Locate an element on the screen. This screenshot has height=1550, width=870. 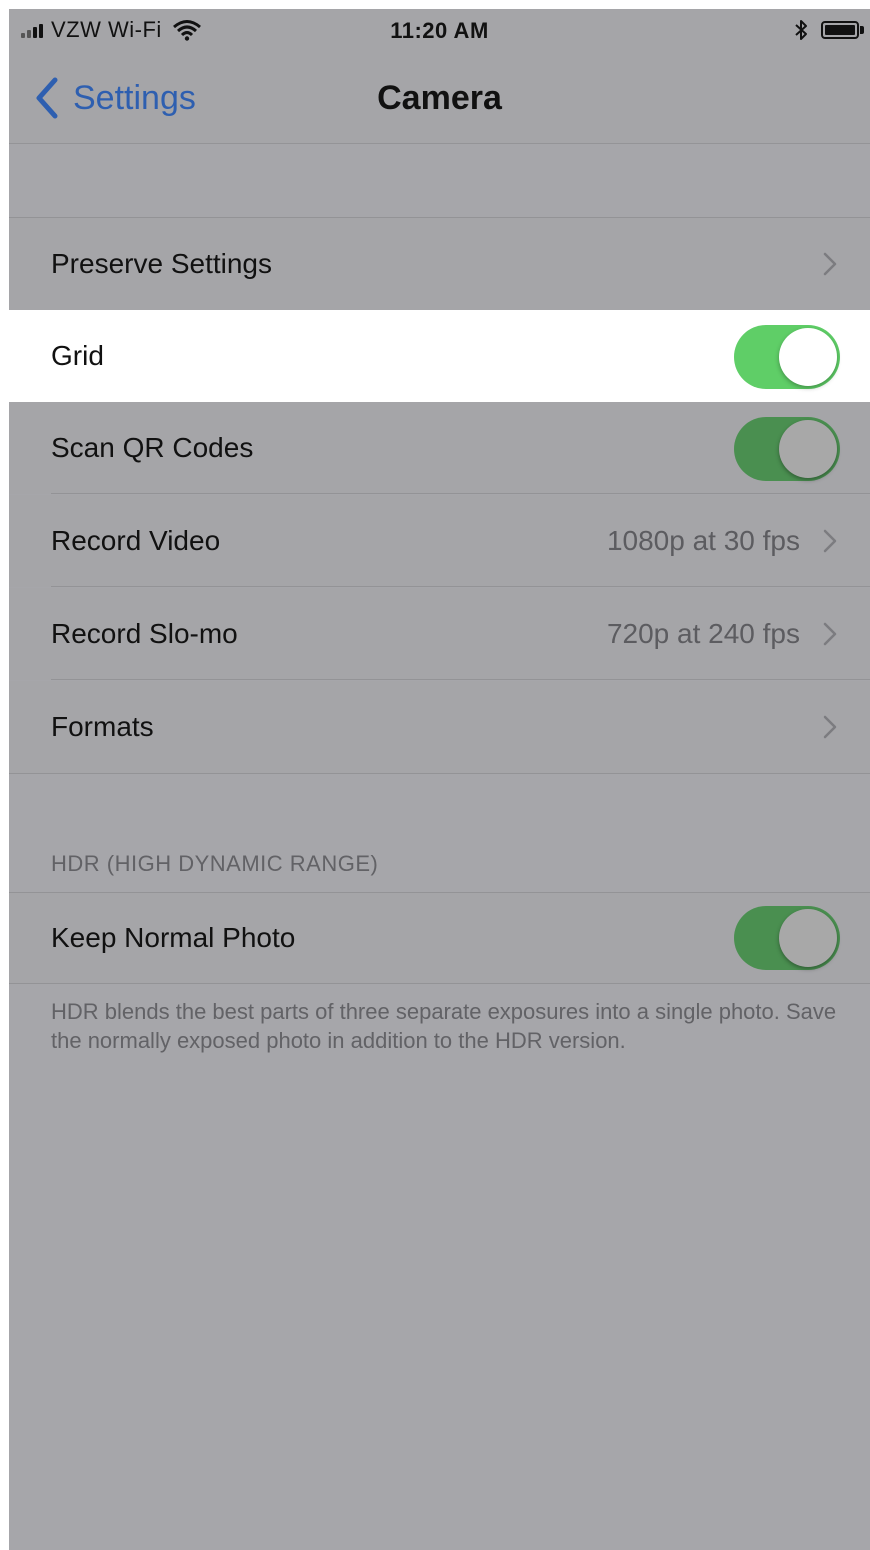
section-header-hdr: HDR (HIGH DYNAMIC RANGE) is located at coordinates (215, 863).